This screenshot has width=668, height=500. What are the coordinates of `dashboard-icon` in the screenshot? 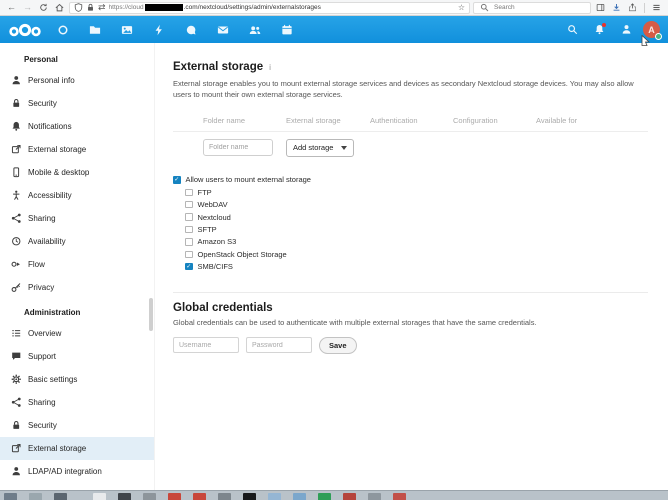 It's located at (63, 30).